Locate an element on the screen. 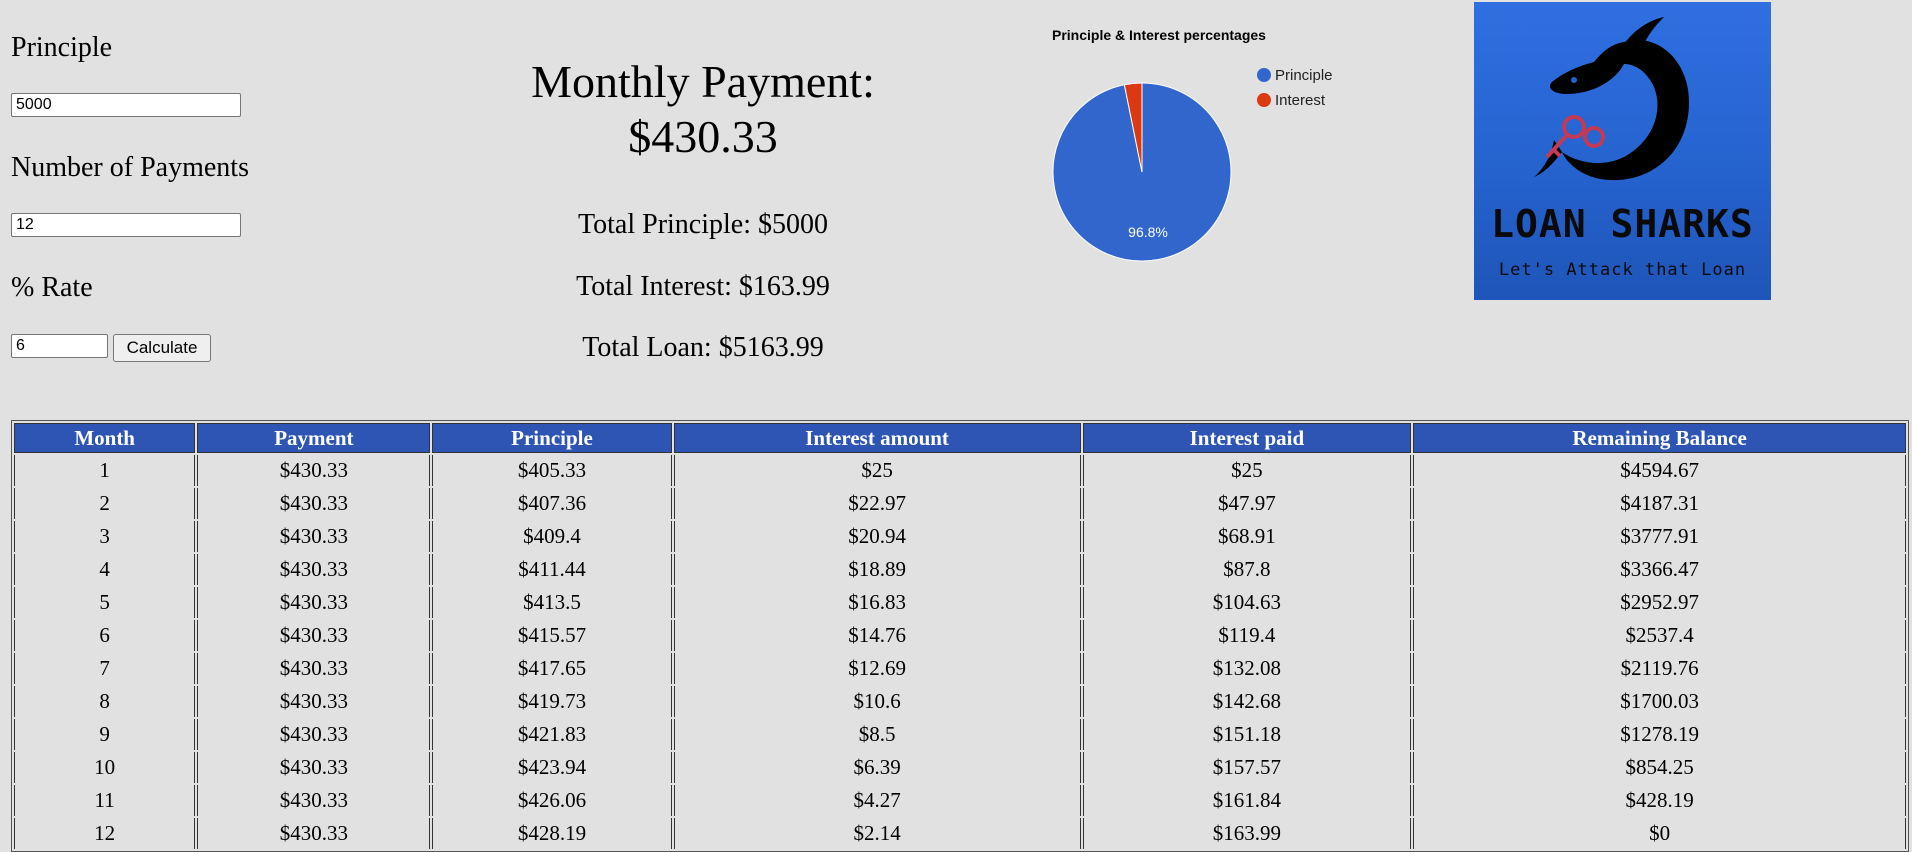 This screenshot has width=1912, height=852. loan-sharks-logo: LOAN SHARKS Let's Attack that Loan is located at coordinates (1622, 151).